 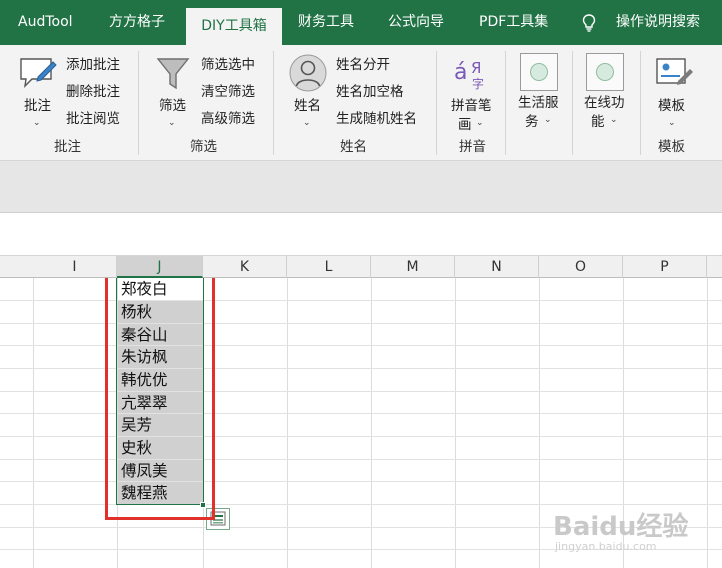 I want to click on life-service-button-line2: 务, so click(x=532, y=122).